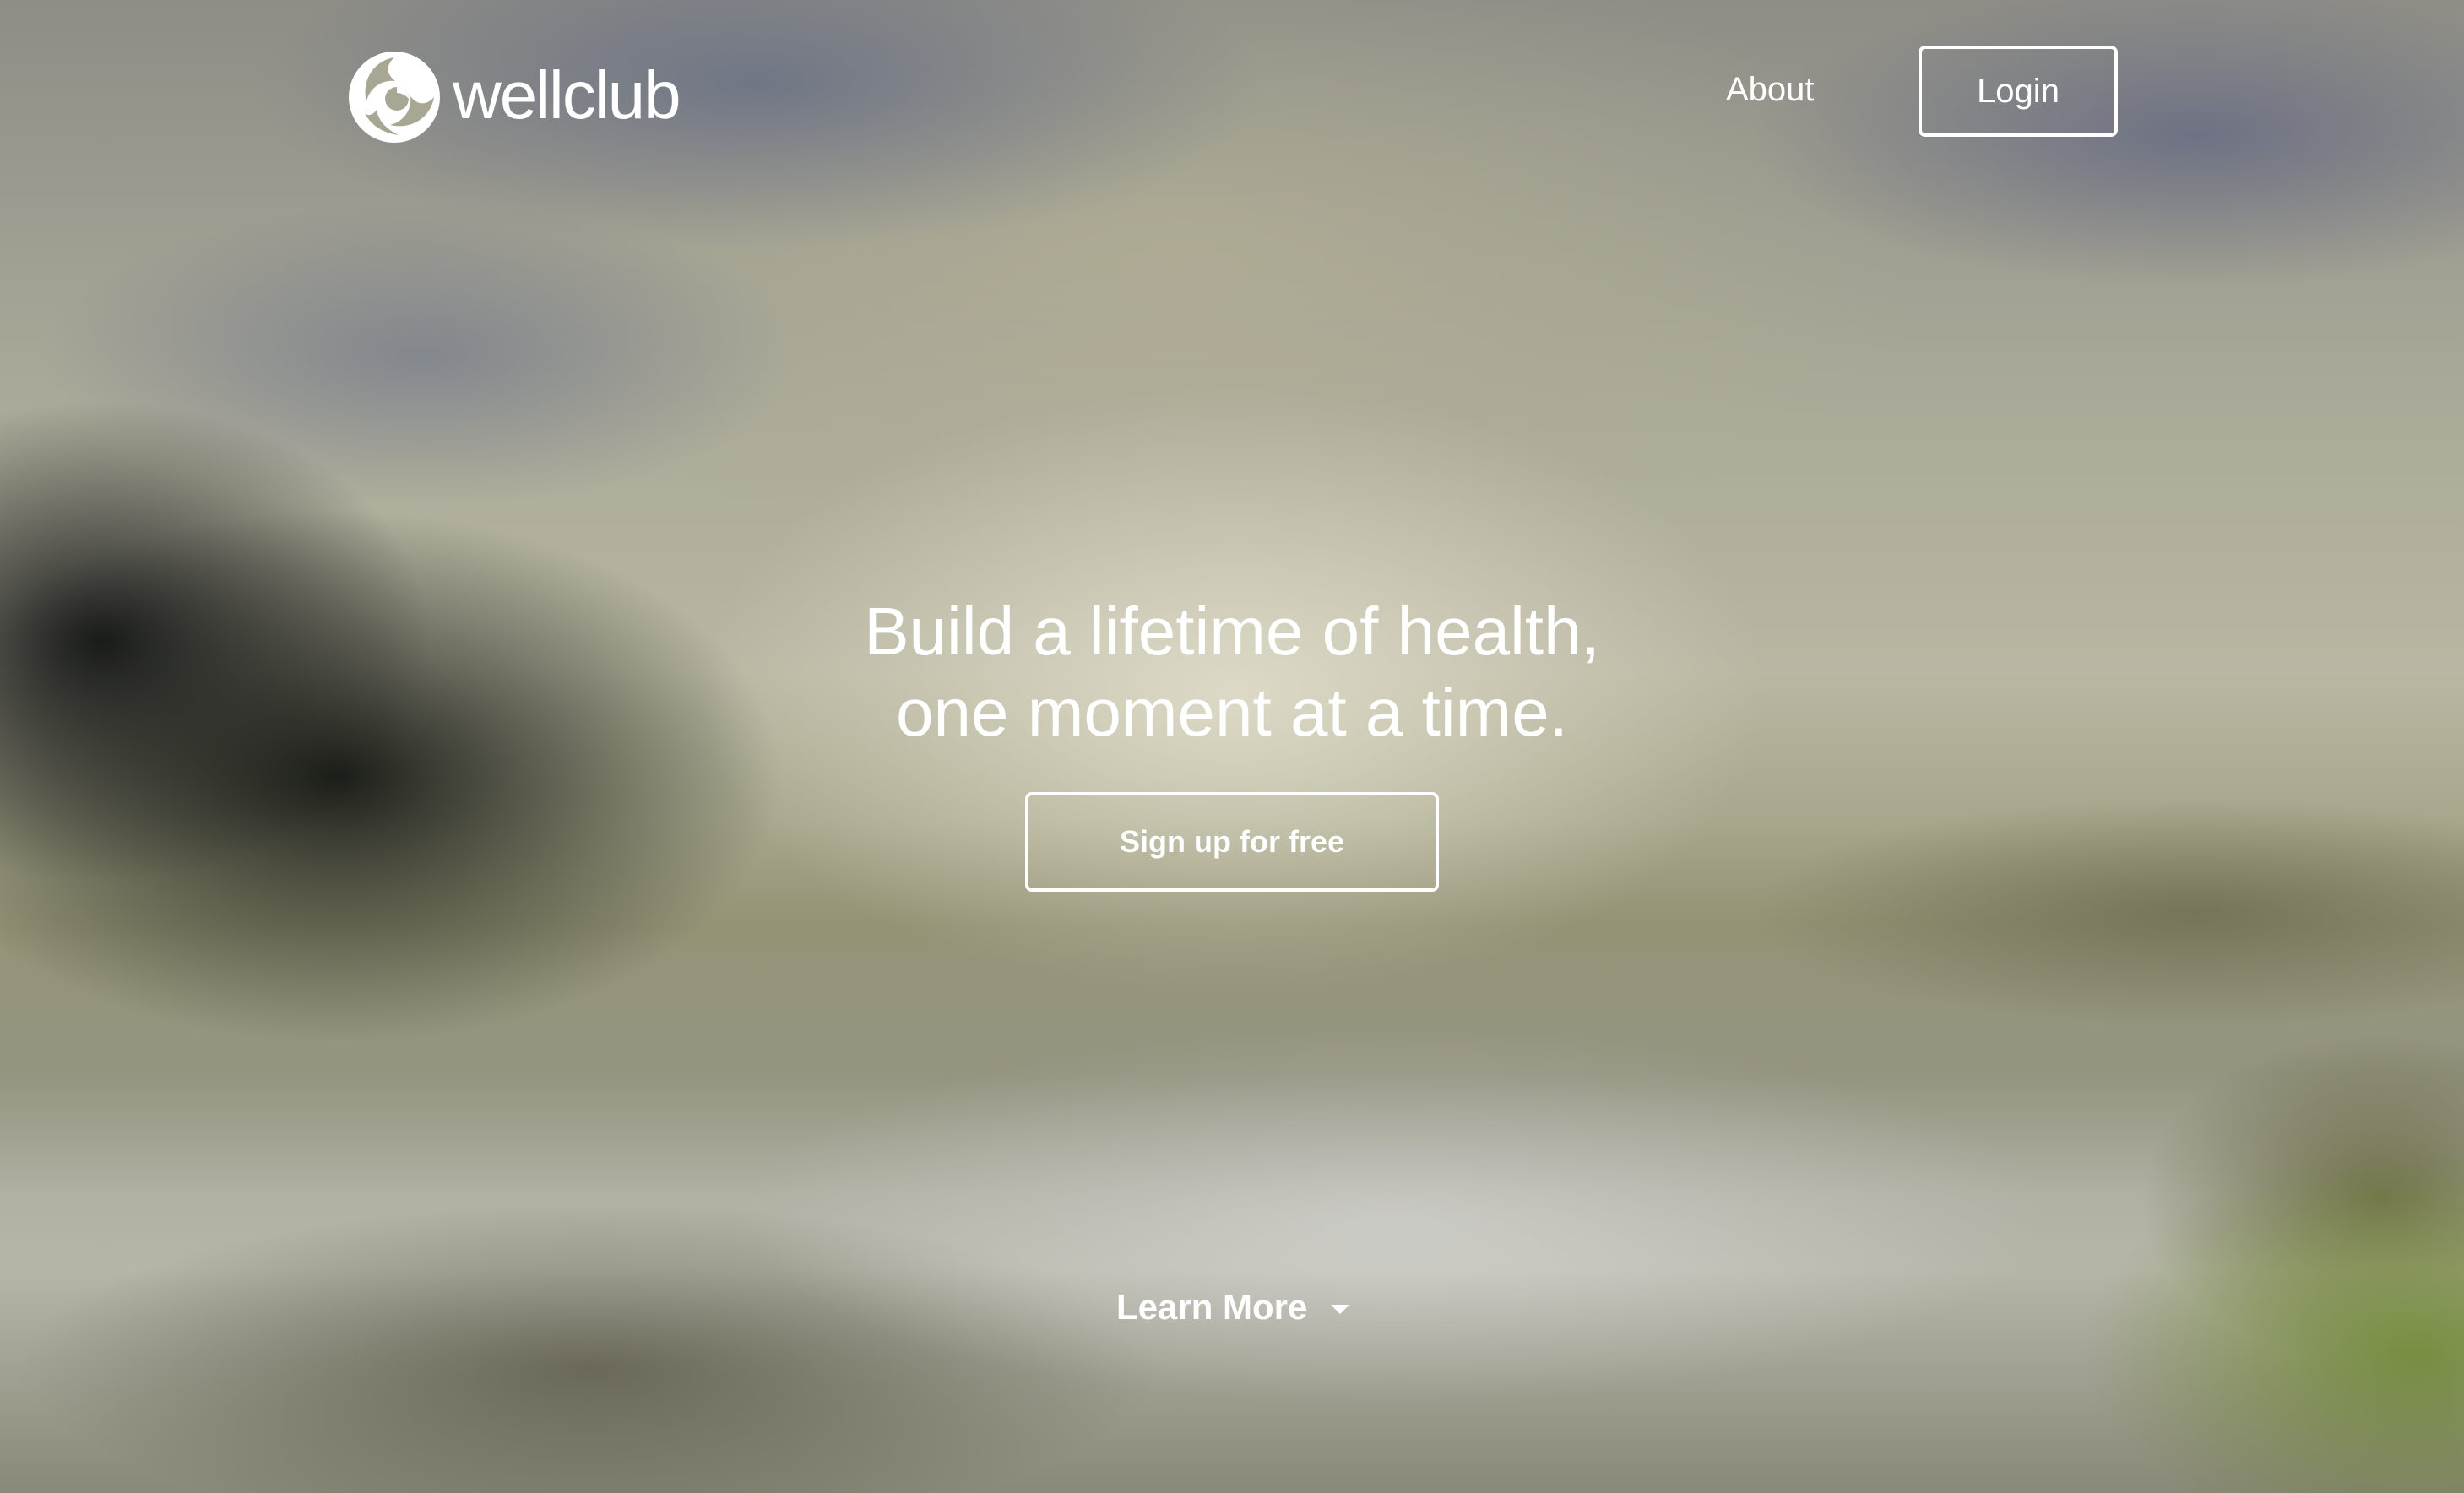  Describe the element at coordinates (567, 95) in the screenshot. I see `brand-name: wellclub` at that location.